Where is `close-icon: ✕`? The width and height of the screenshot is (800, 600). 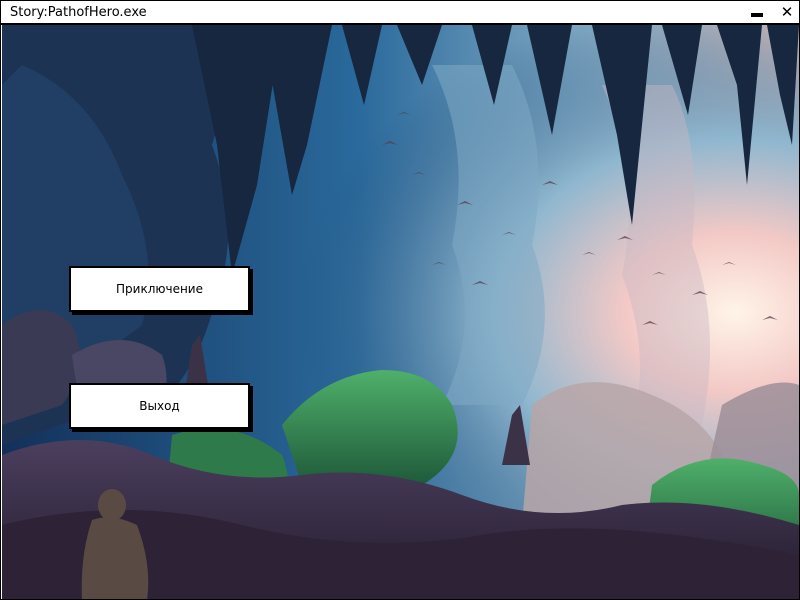 close-icon: ✕ is located at coordinates (787, 11).